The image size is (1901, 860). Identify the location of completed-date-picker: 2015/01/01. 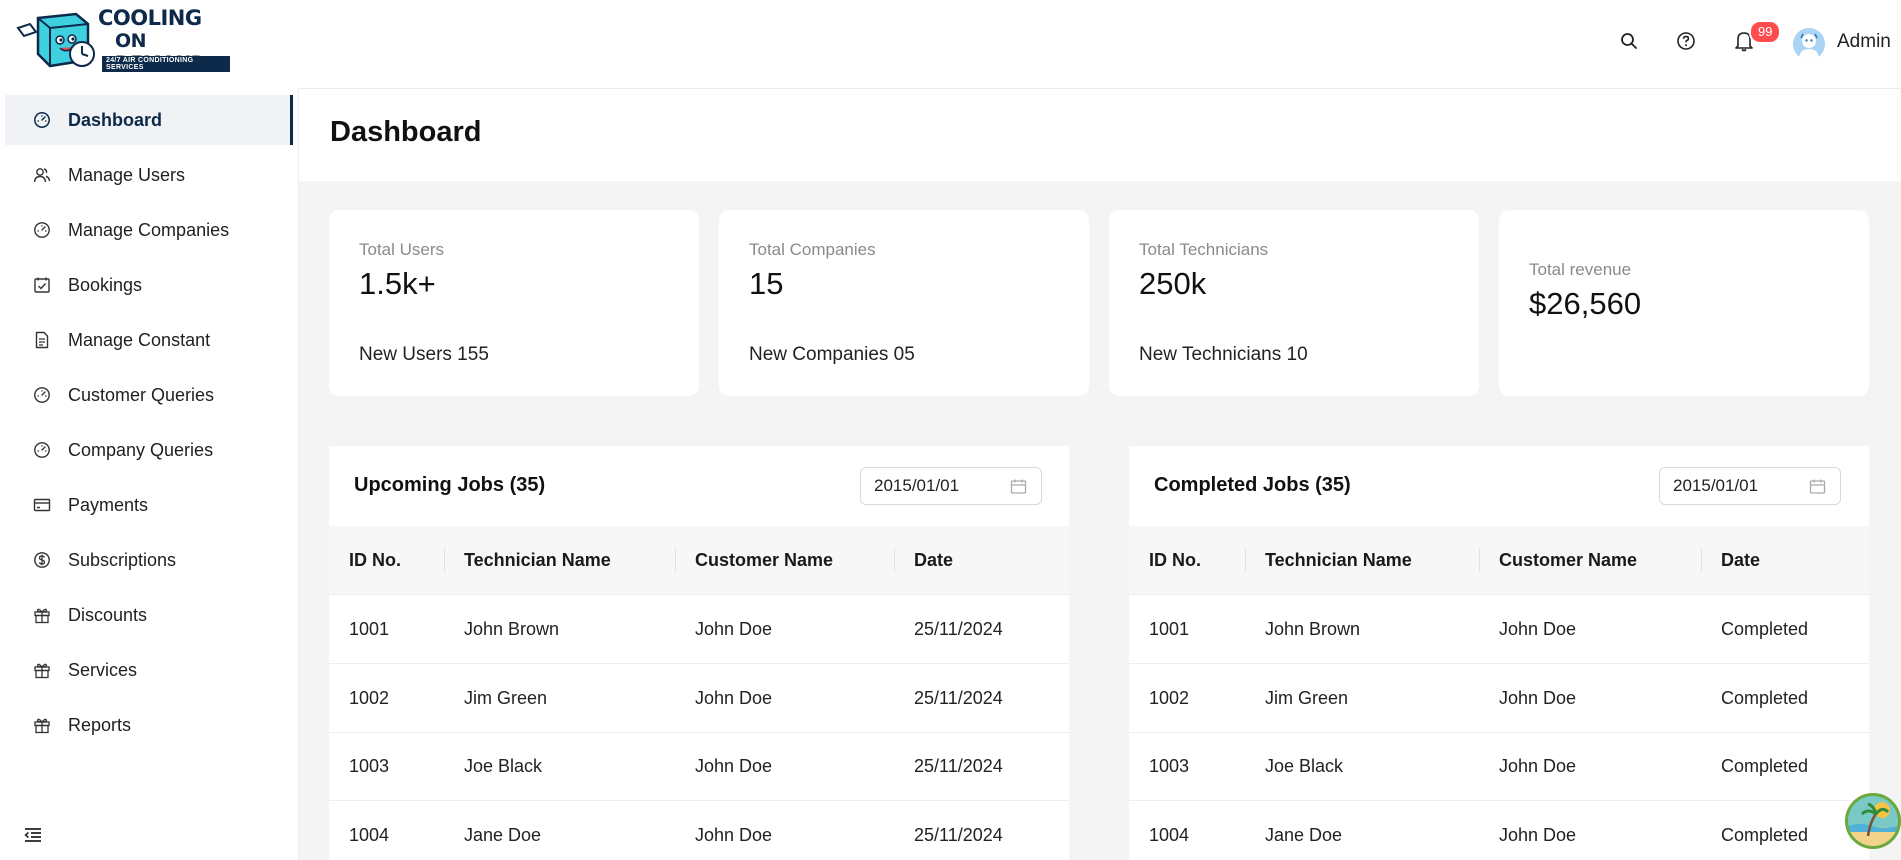
(1750, 486).